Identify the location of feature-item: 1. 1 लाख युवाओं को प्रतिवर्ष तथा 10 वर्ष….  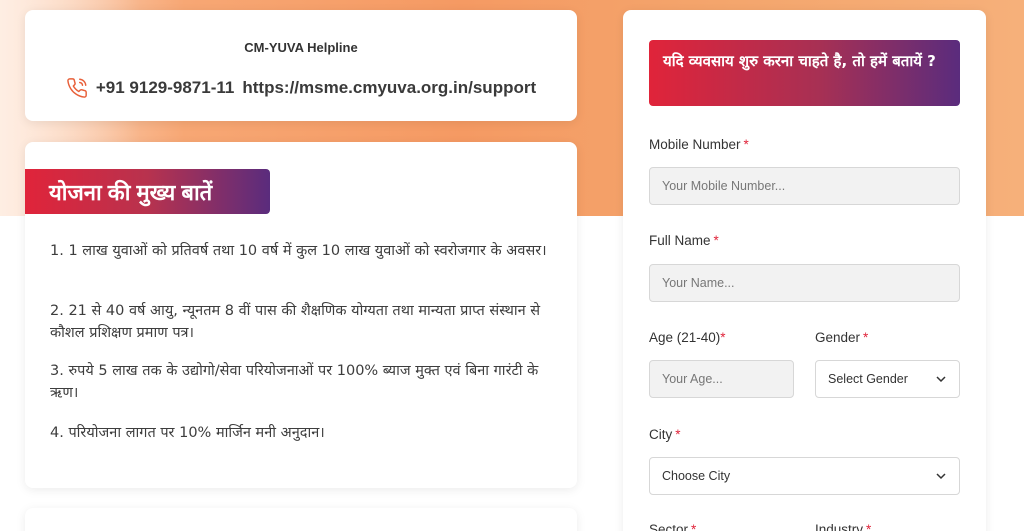
(298, 251).